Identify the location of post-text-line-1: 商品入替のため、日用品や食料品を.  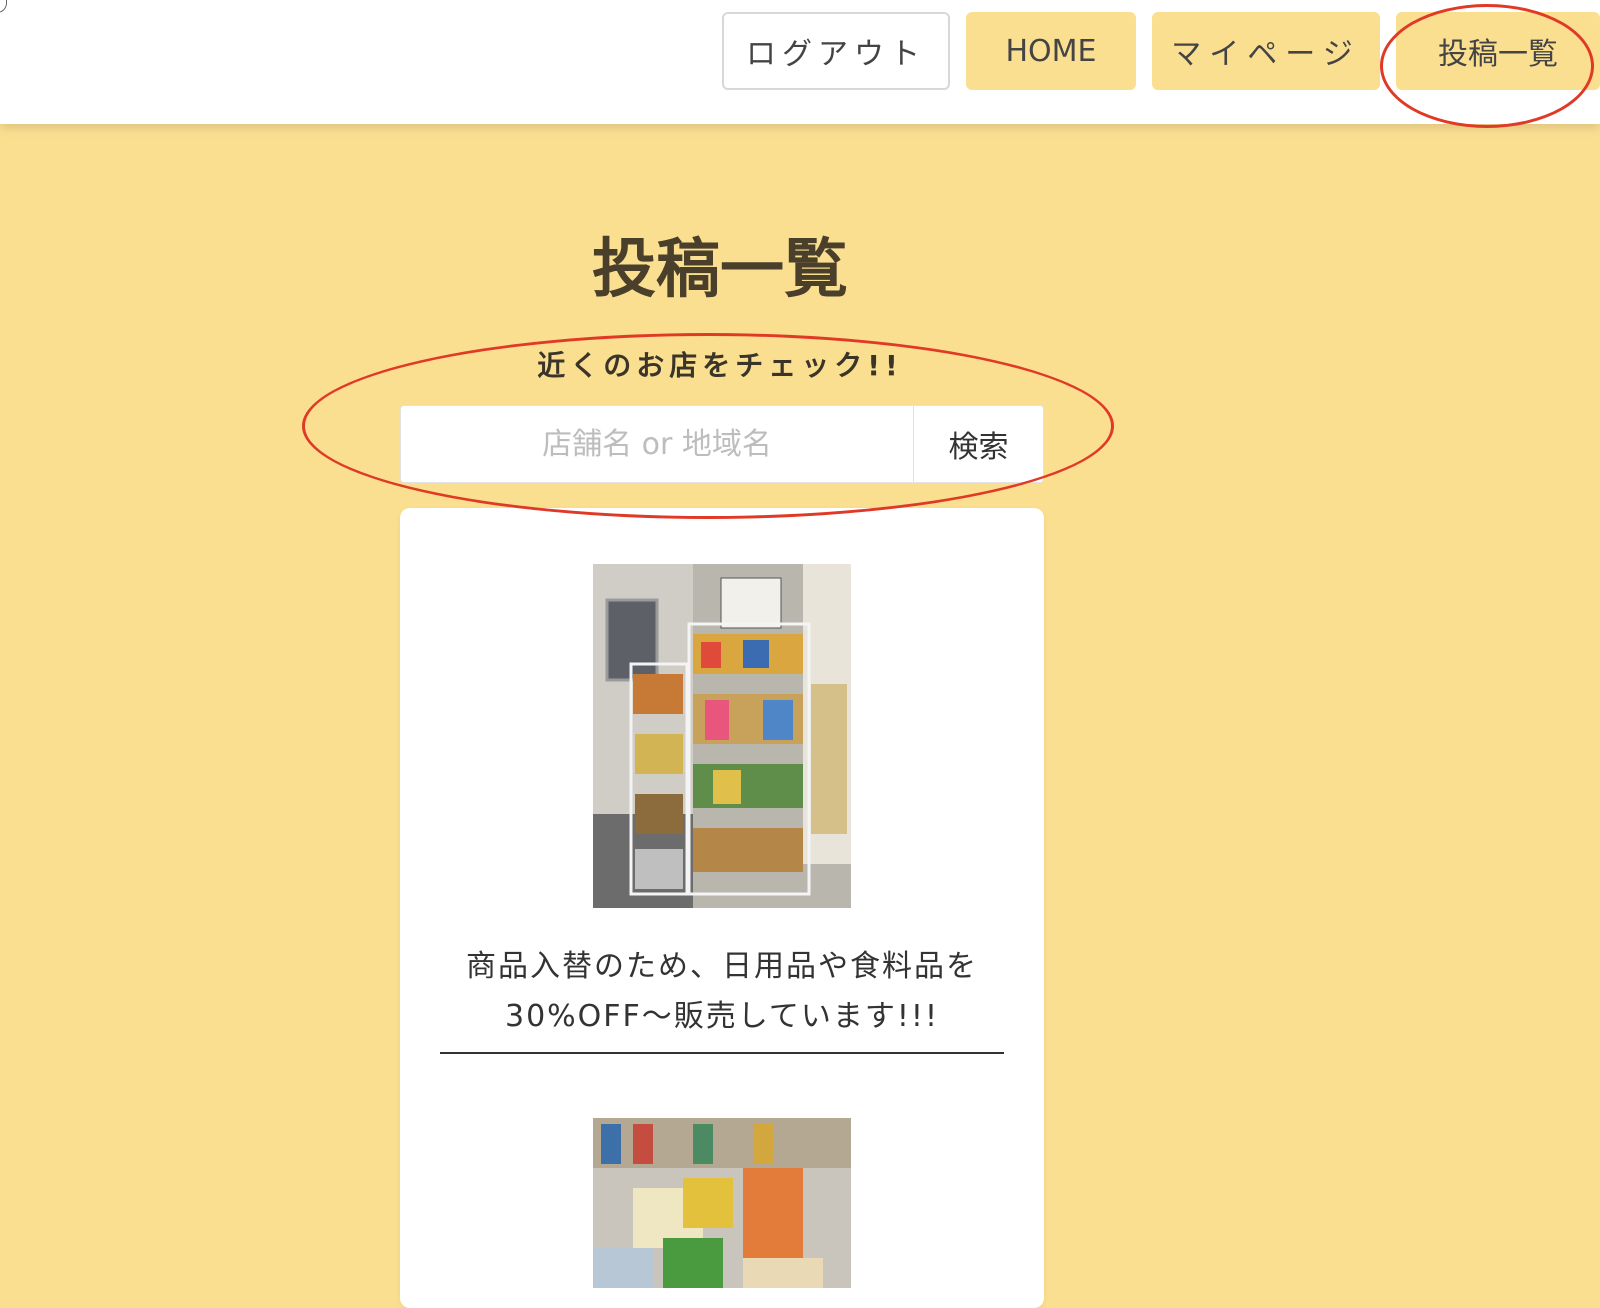
(722, 966).